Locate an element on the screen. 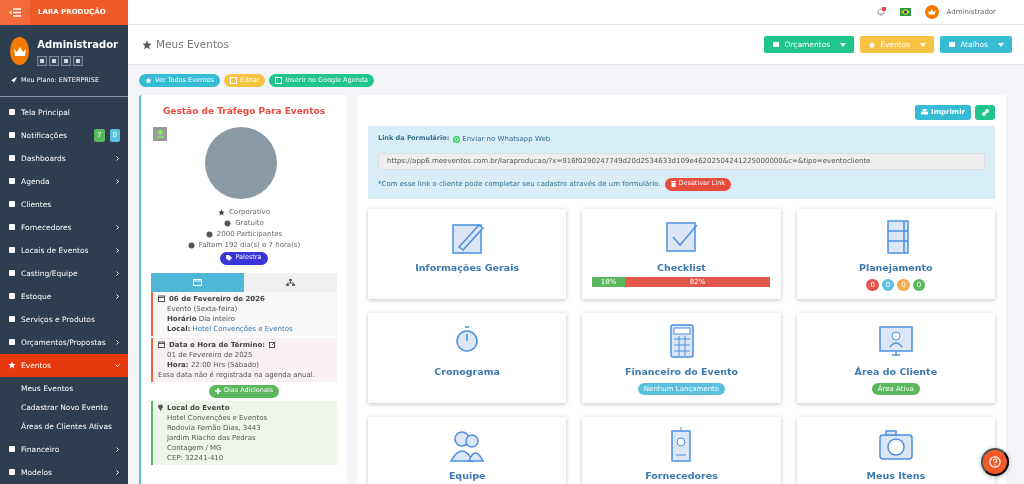  flag-icon is located at coordinates (905, 12).